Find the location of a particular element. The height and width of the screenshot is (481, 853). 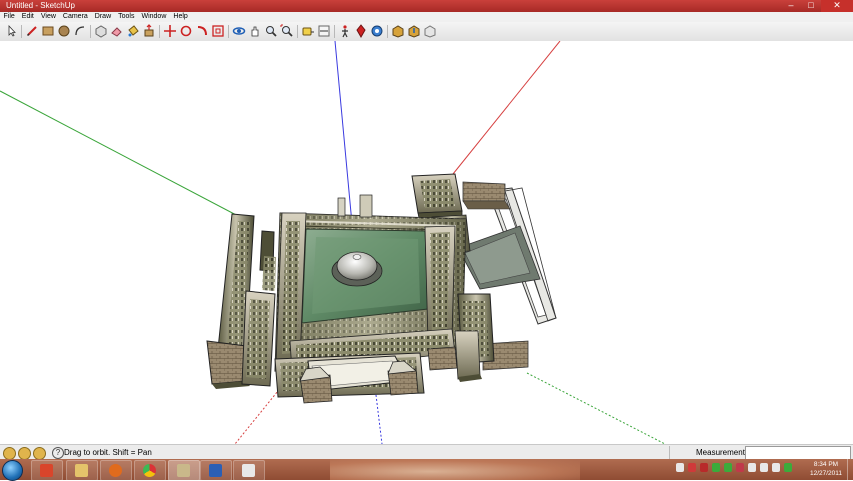

word-icon is located at coordinates (215, 470).